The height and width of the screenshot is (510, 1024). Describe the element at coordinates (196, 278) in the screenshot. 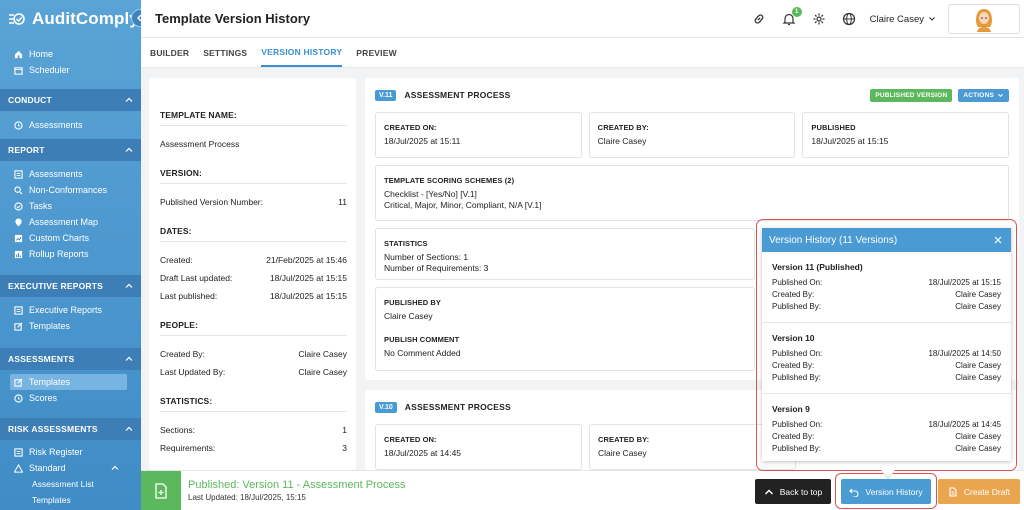

I see `date-label: Draft Last updated:` at that location.